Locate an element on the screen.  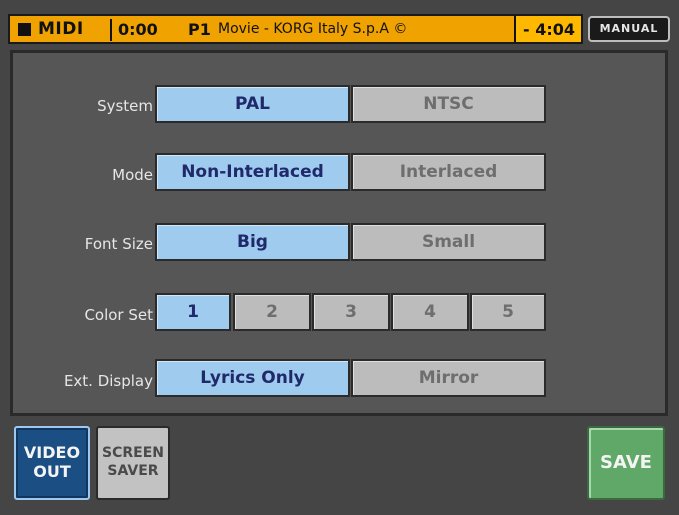
song-title: Movie - KORG Italy S.p.A © is located at coordinates (313, 29).